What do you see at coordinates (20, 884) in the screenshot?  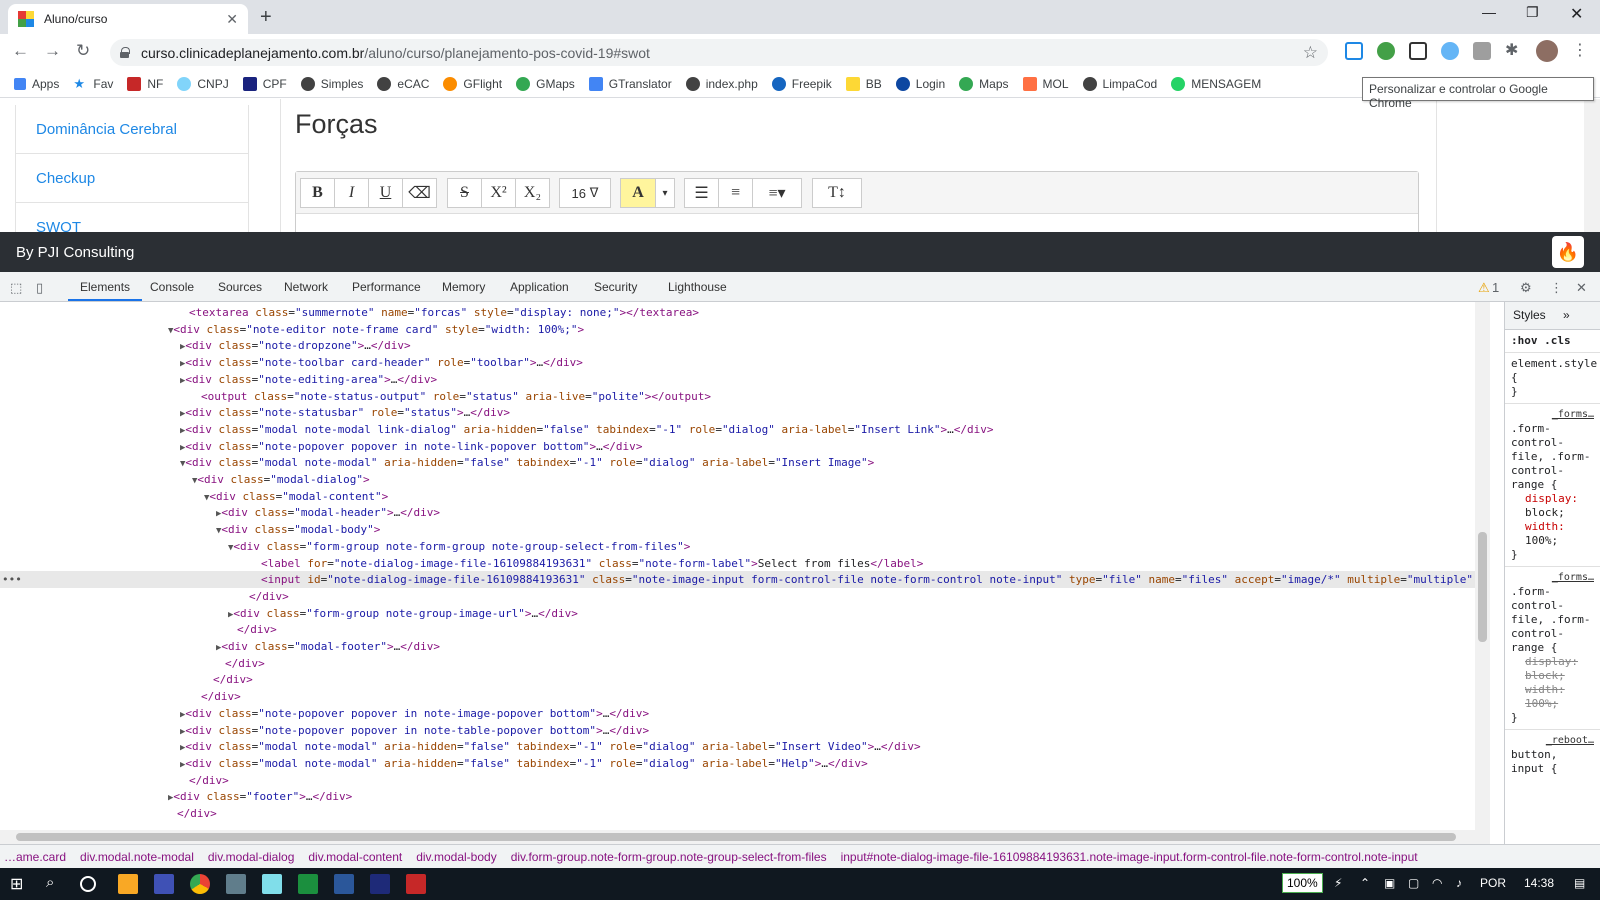 I see `windows-start-icon: ⊞` at bounding box center [20, 884].